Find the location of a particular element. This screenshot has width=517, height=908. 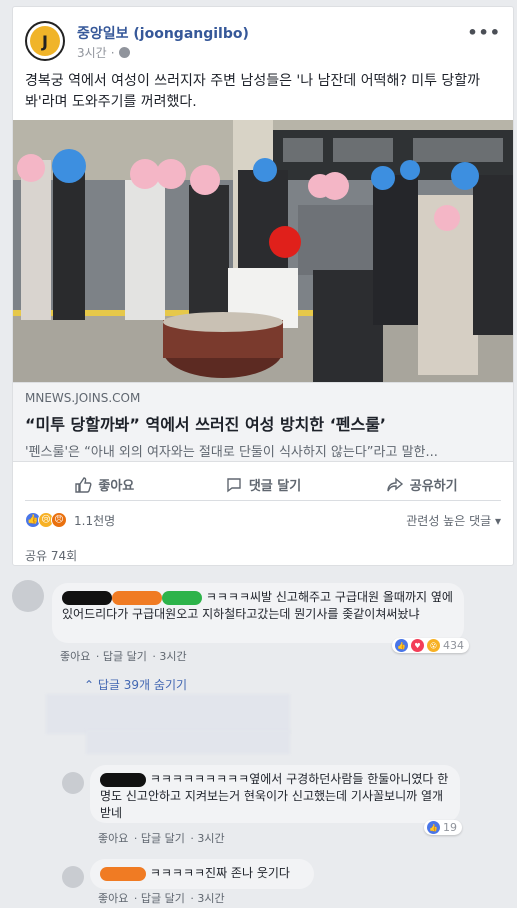

page-avatar: J is located at coordinates (45, 41).